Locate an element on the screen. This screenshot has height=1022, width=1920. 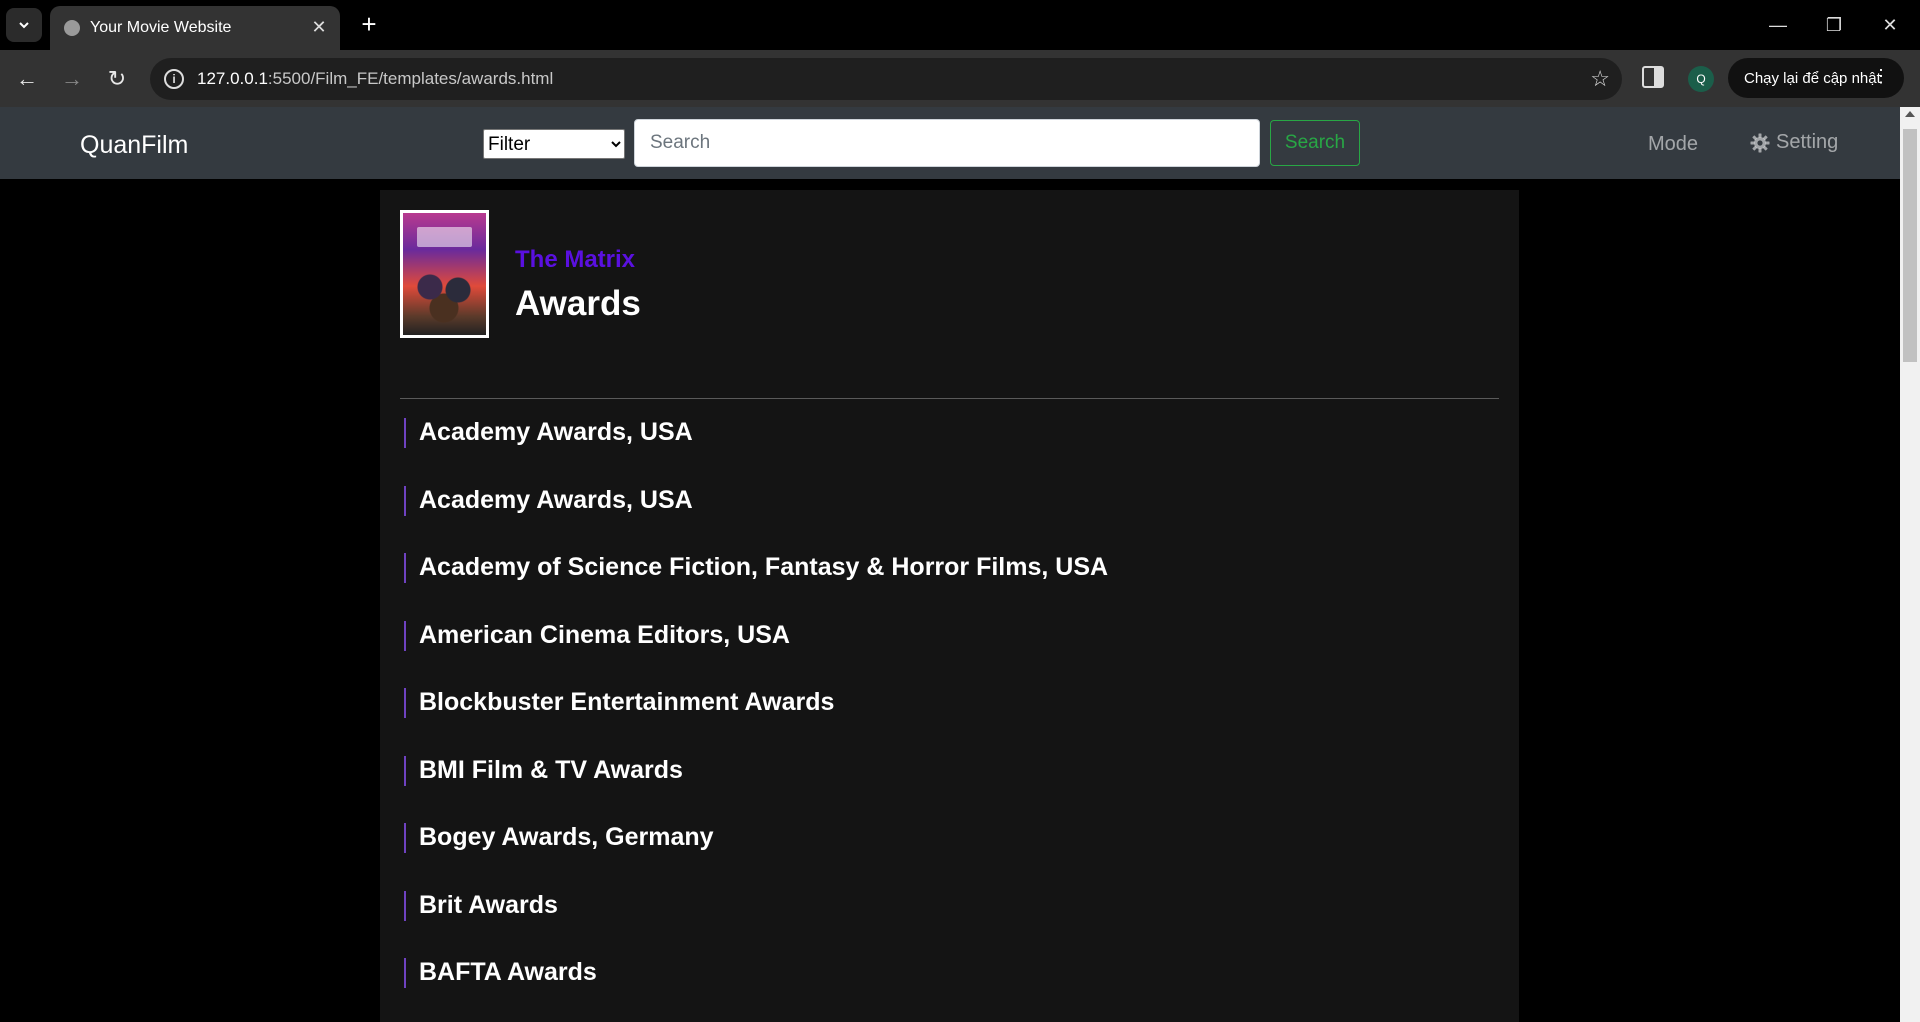
nav-setting-link: Setting is located at coordinates (1794, 142).